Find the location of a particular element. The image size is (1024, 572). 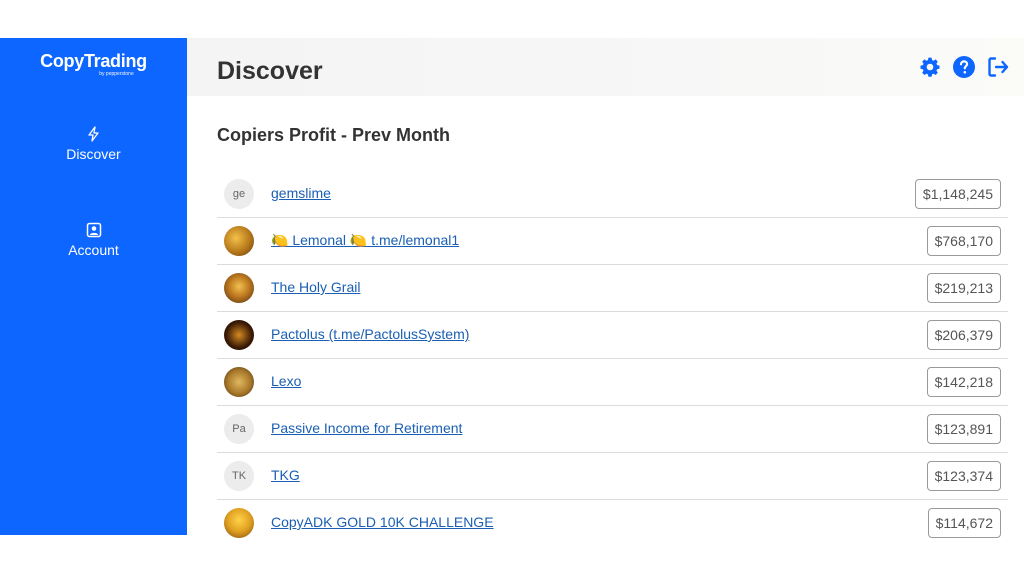

trader-link: Pactolus (t.me/PactolusSystem) is located at coordinates (370, 334).